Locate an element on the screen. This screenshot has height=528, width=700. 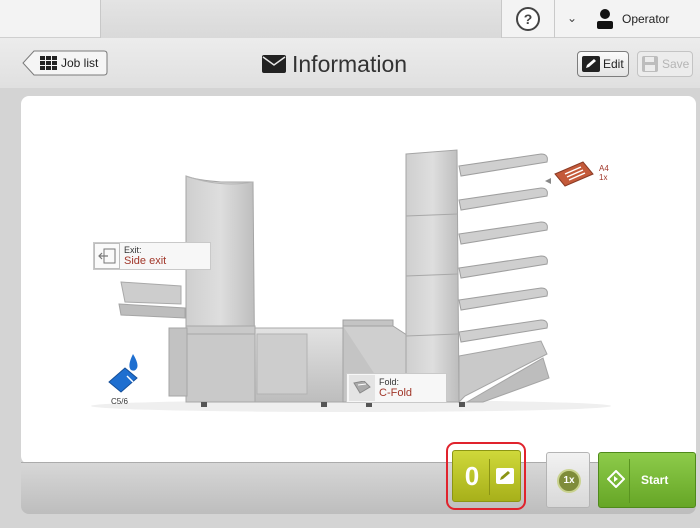
document-count: 1x is located at coordinates (603, 177).